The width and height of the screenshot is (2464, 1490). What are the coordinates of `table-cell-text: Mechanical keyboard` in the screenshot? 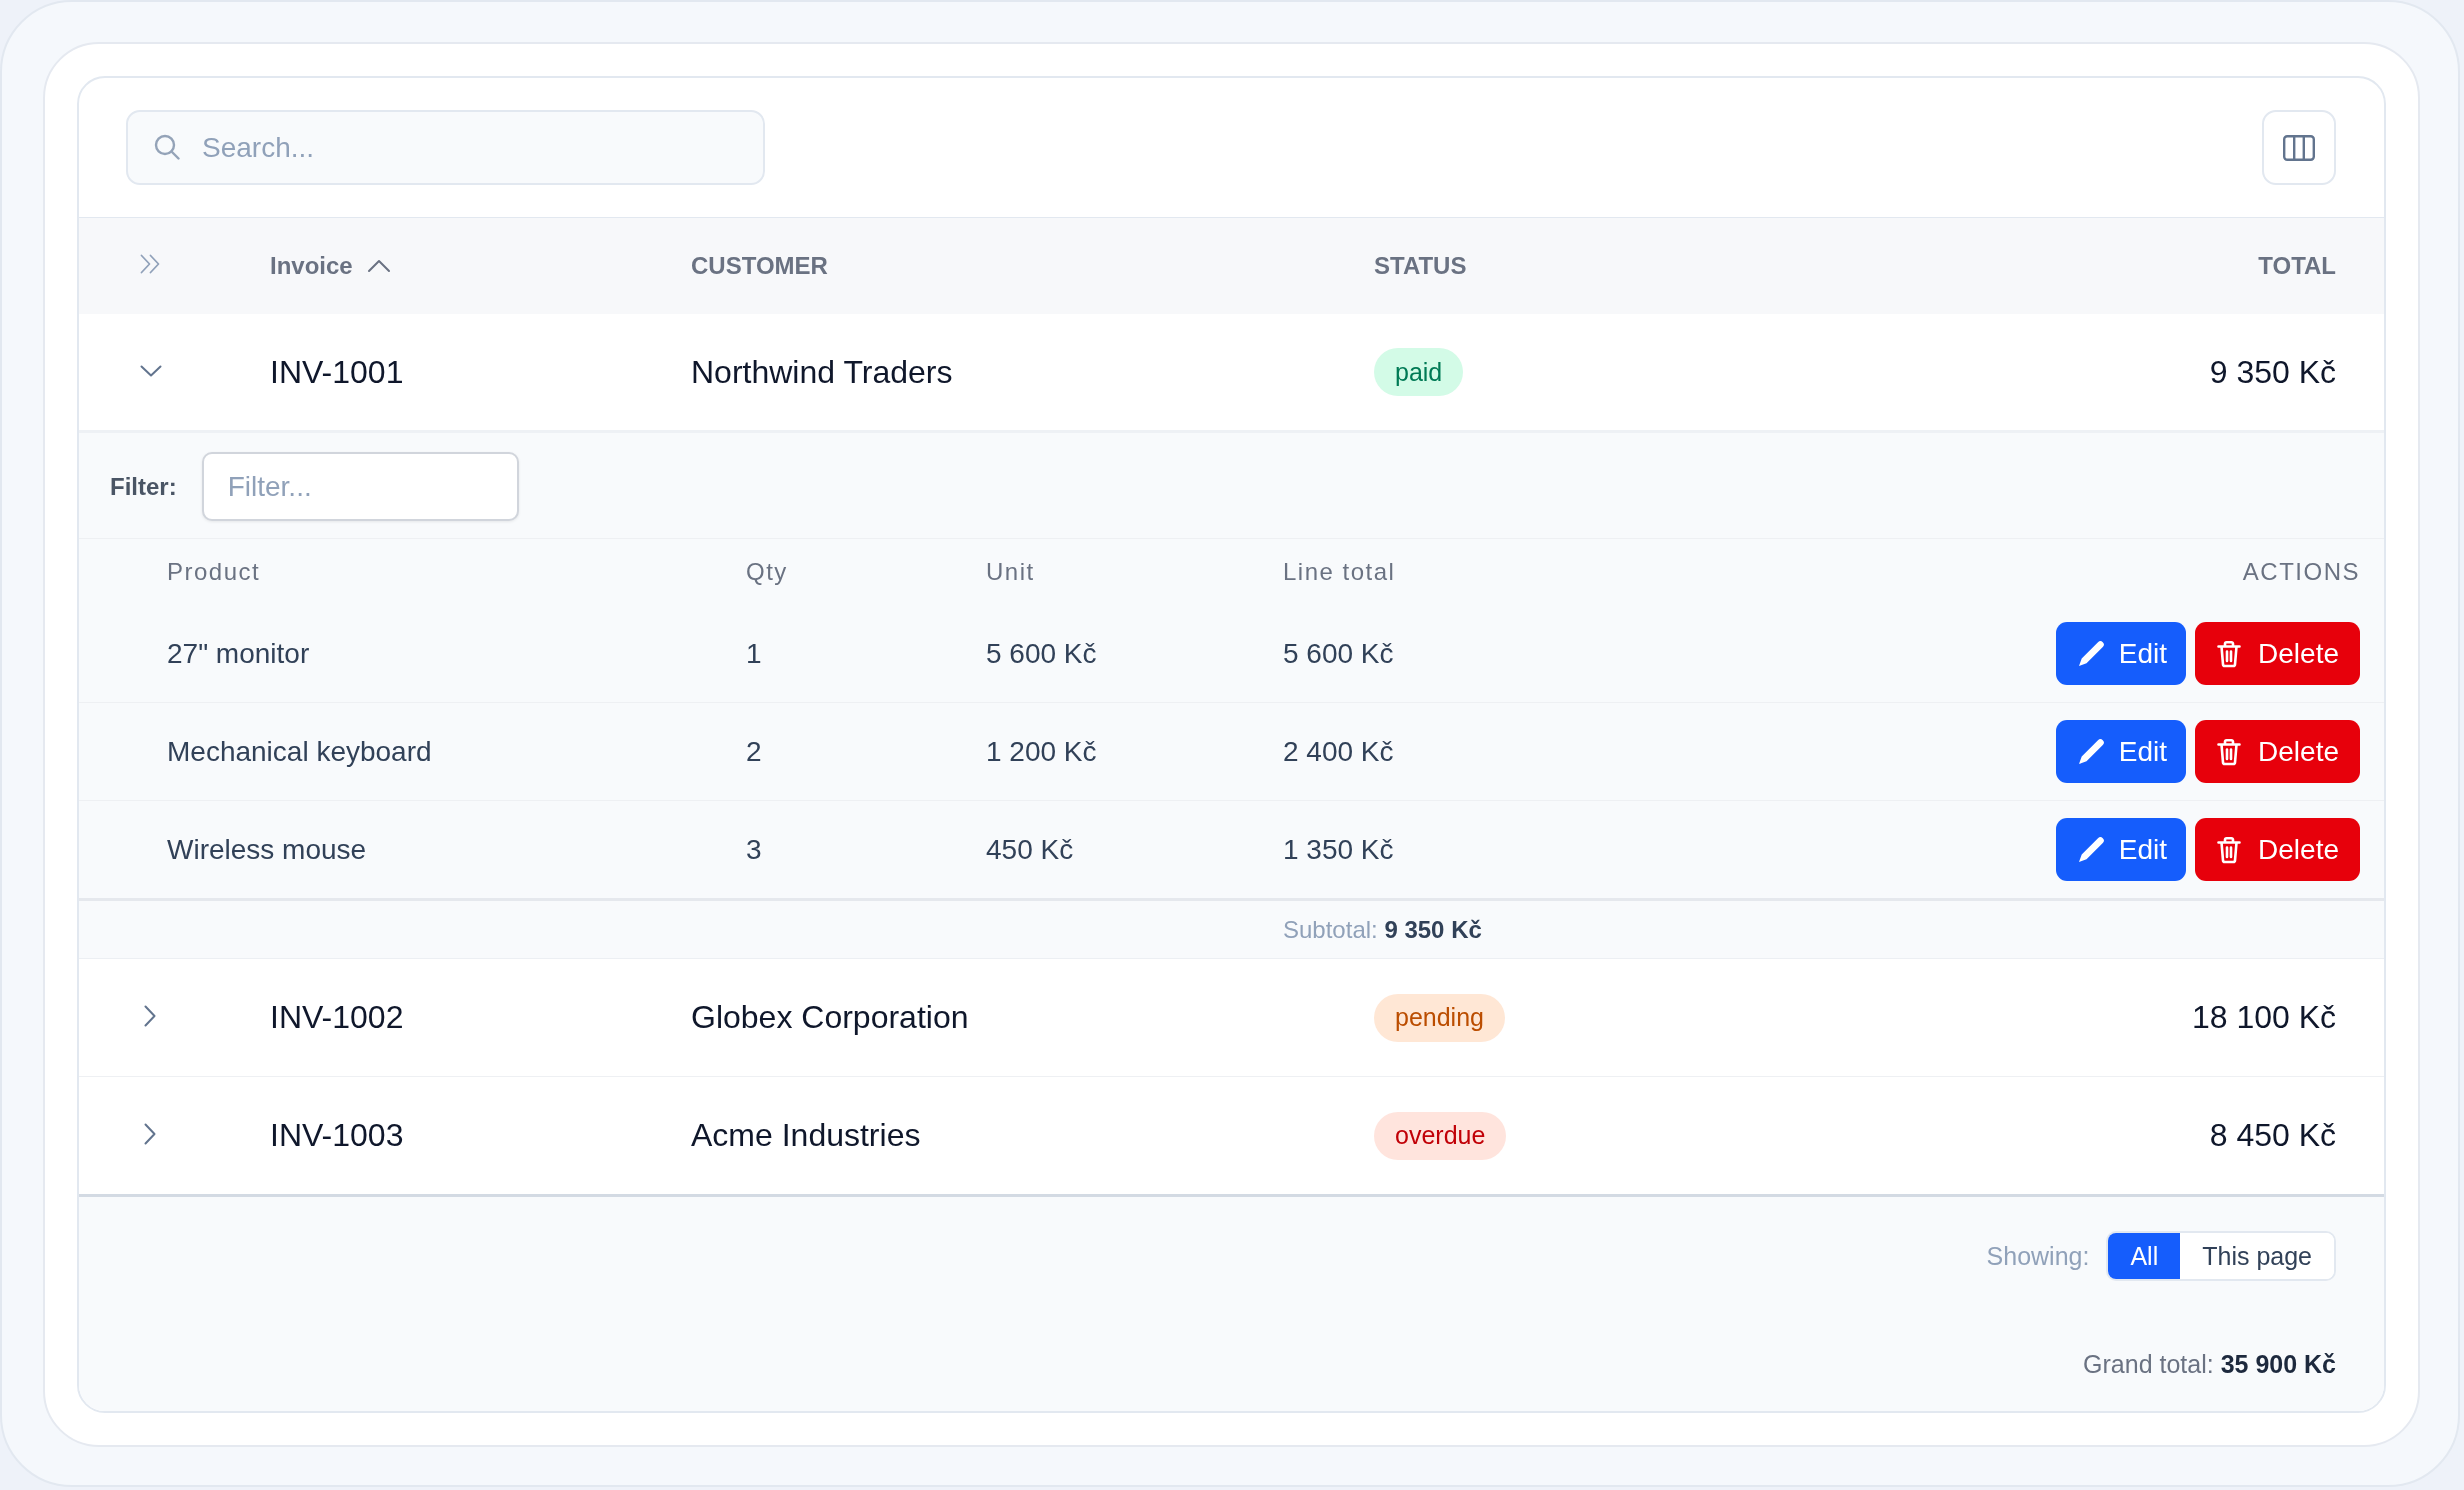 It's located at (300, 751).